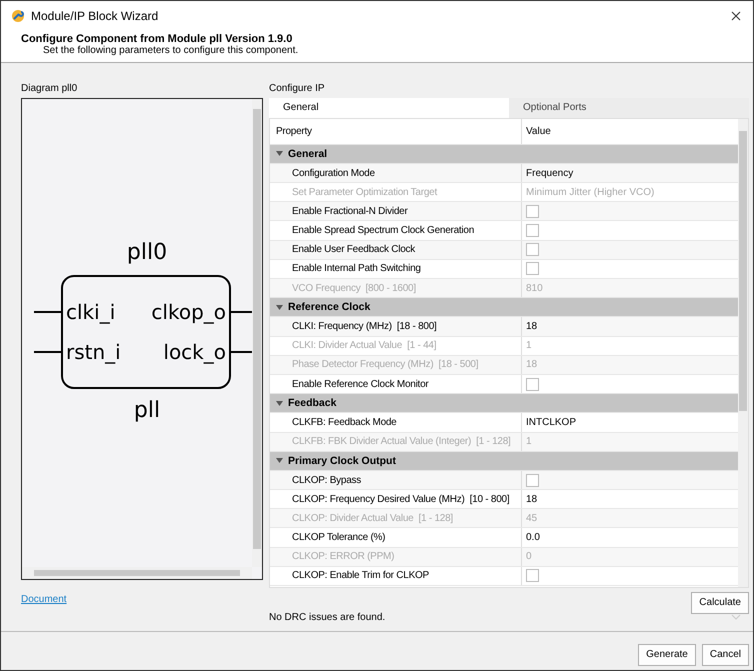  Describe the element at coordinates (194, 352) in the screenshot. I see `port-label: lock_o` at that location.